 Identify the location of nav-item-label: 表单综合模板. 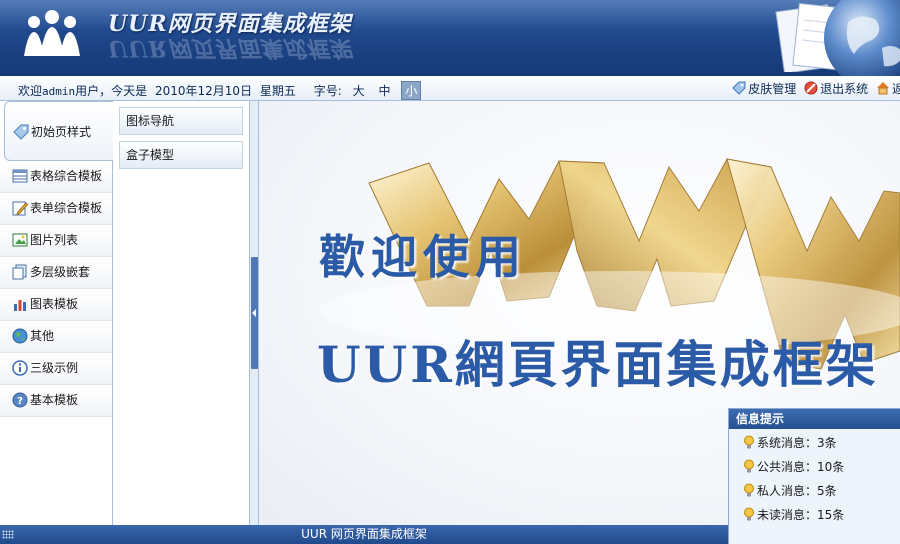
(66, 208).